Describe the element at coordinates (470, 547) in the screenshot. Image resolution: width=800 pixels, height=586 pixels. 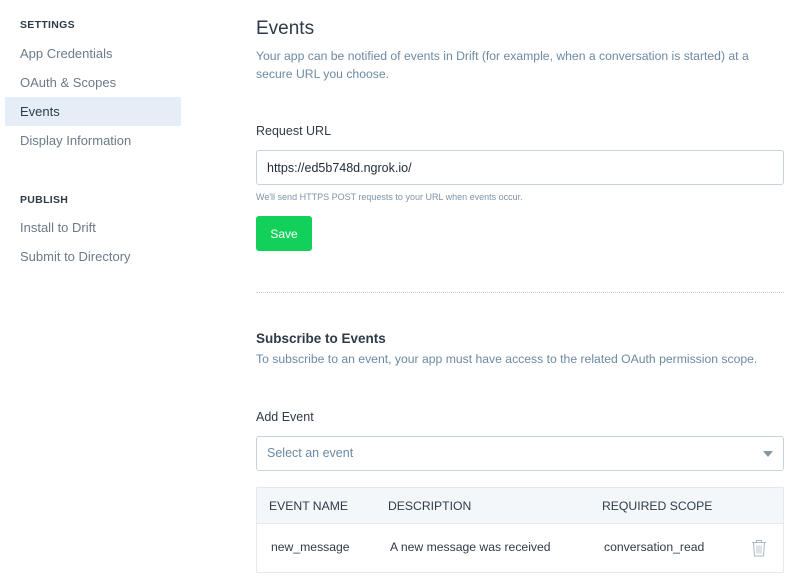
I see `cell-description: A new message was received` at that location.